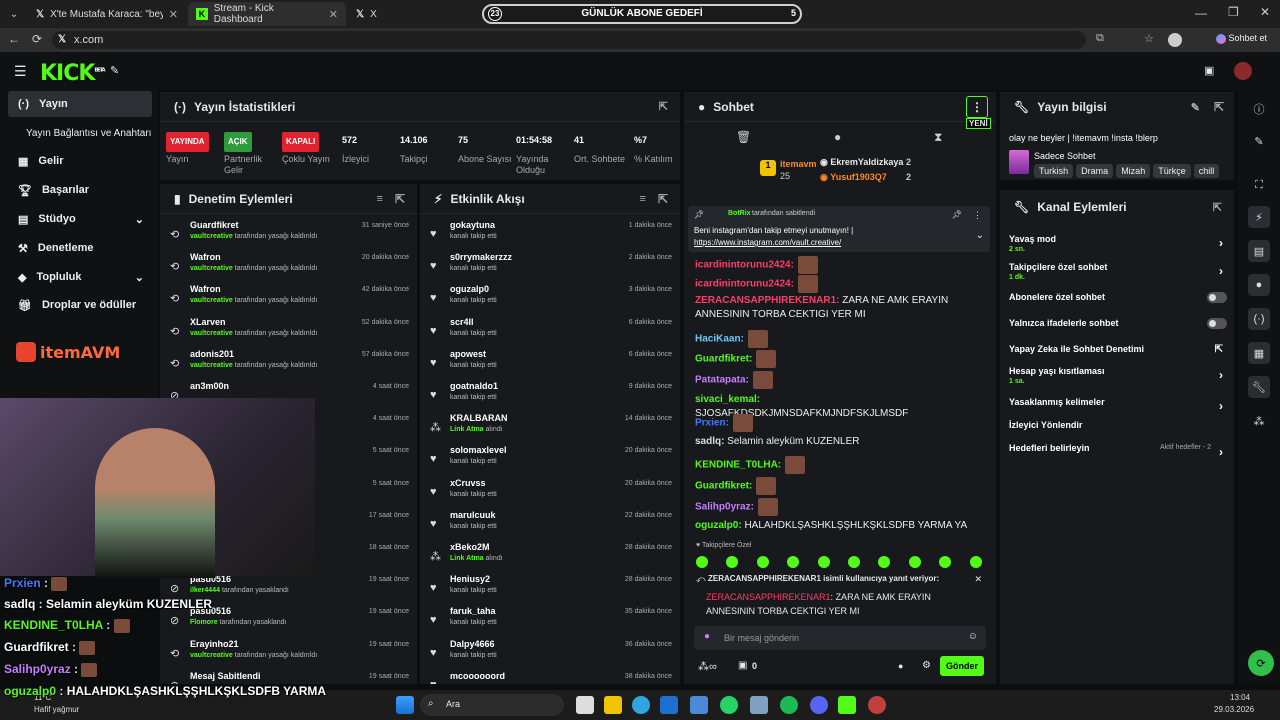  What do you see at coordinates (738, 465) in the screenshot?
I see `chat-username: KENDINE_T0LHA:` at bounding box center [738, 465].